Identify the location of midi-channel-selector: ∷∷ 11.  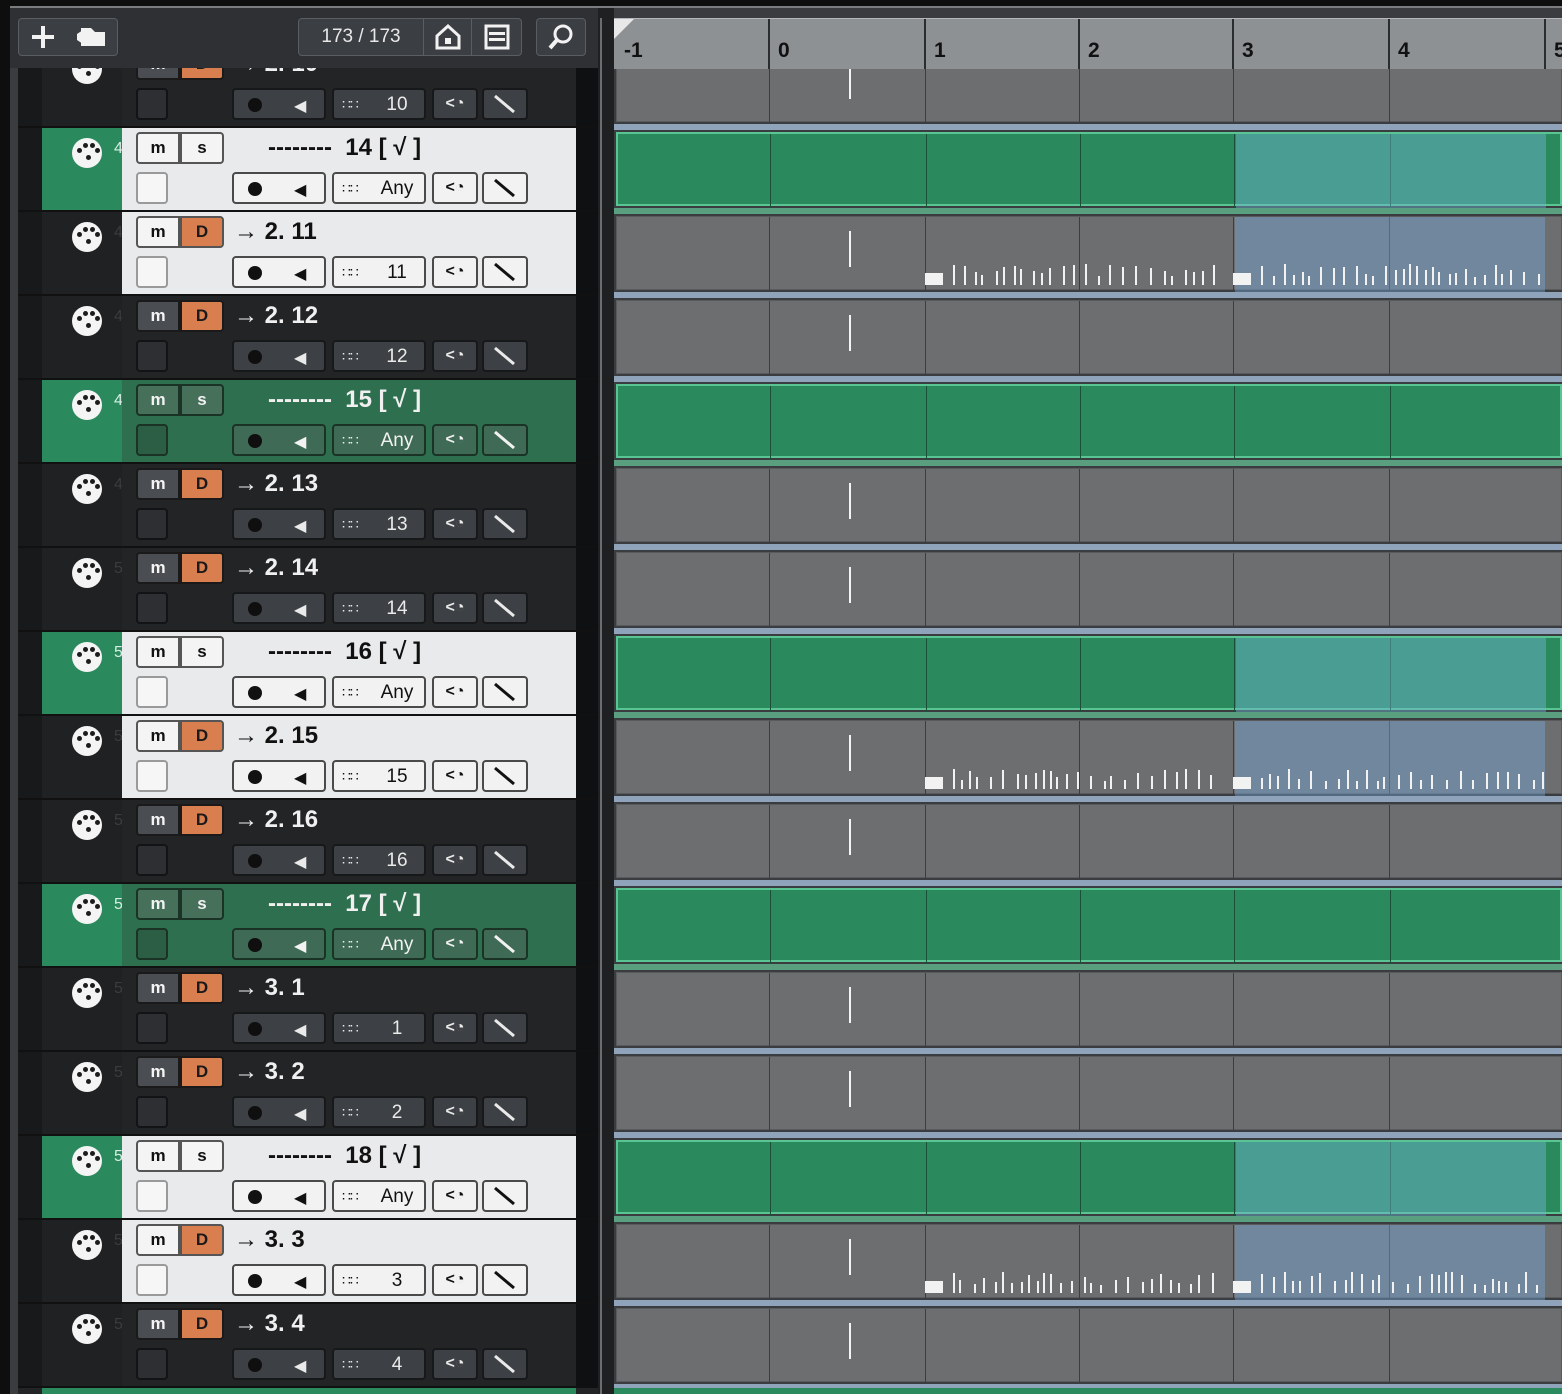
(379, 272).